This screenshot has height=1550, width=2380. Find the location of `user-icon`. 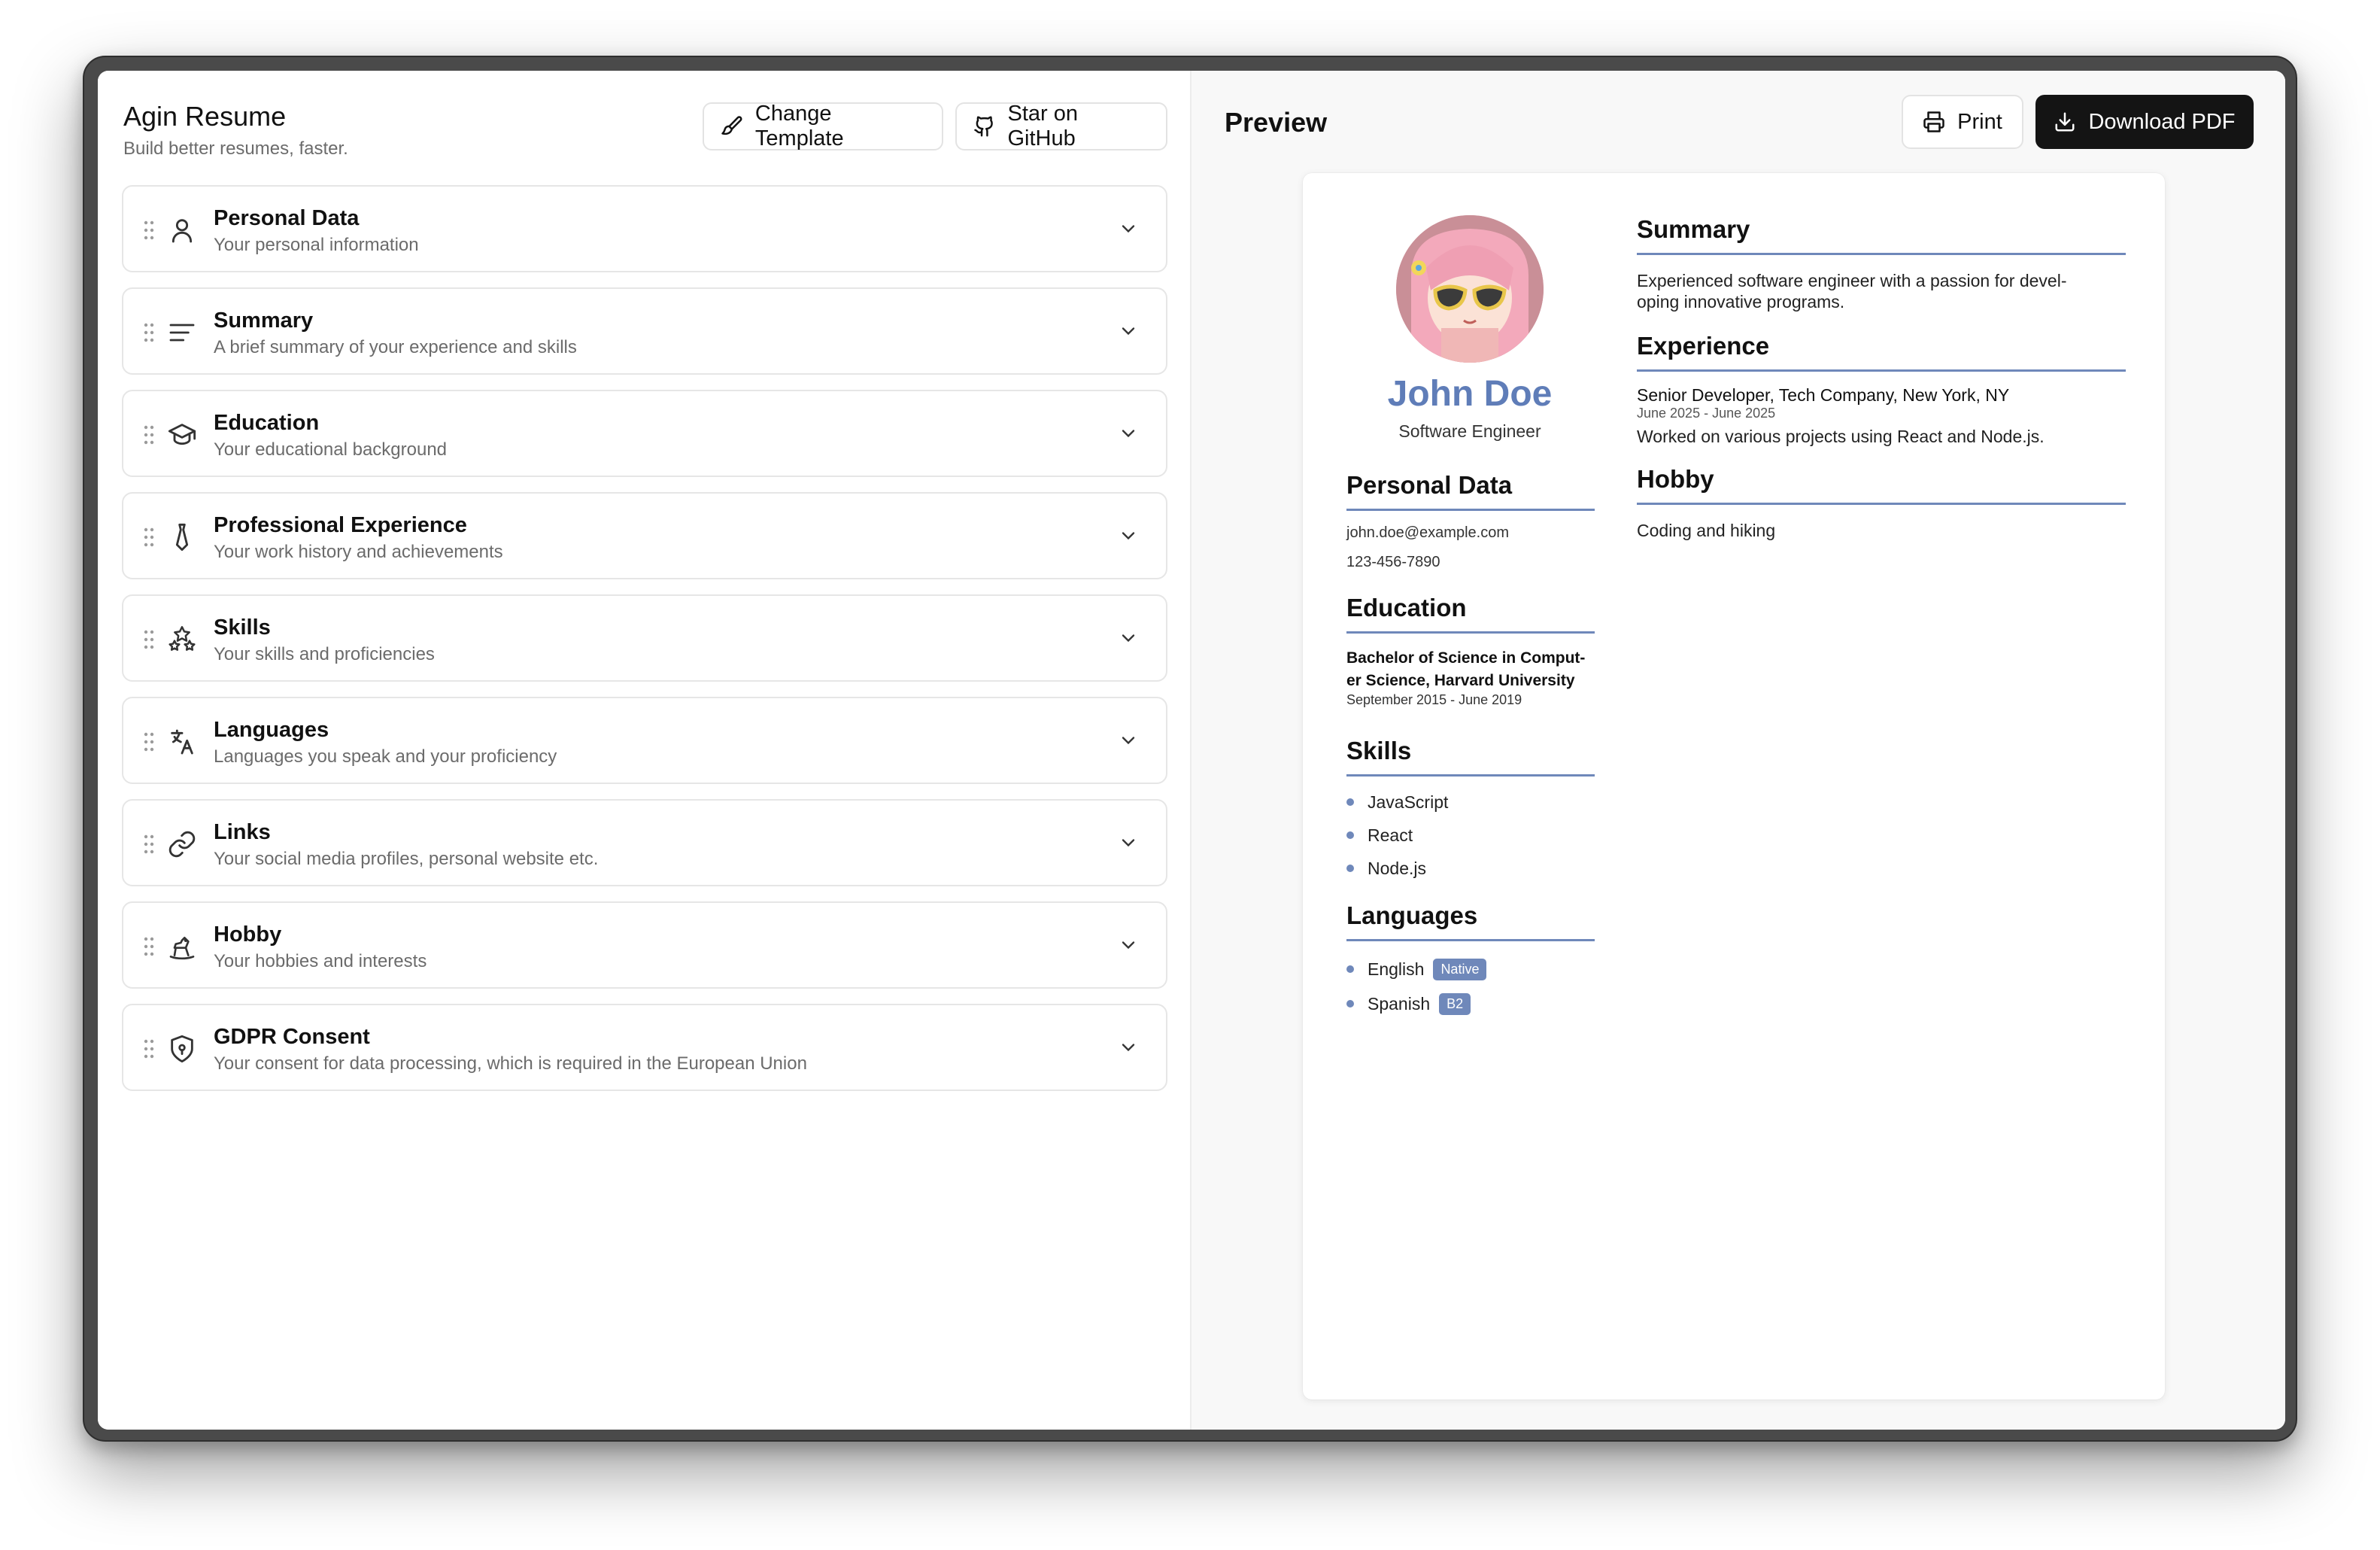

user-icon is located at coordinates (182, 231).